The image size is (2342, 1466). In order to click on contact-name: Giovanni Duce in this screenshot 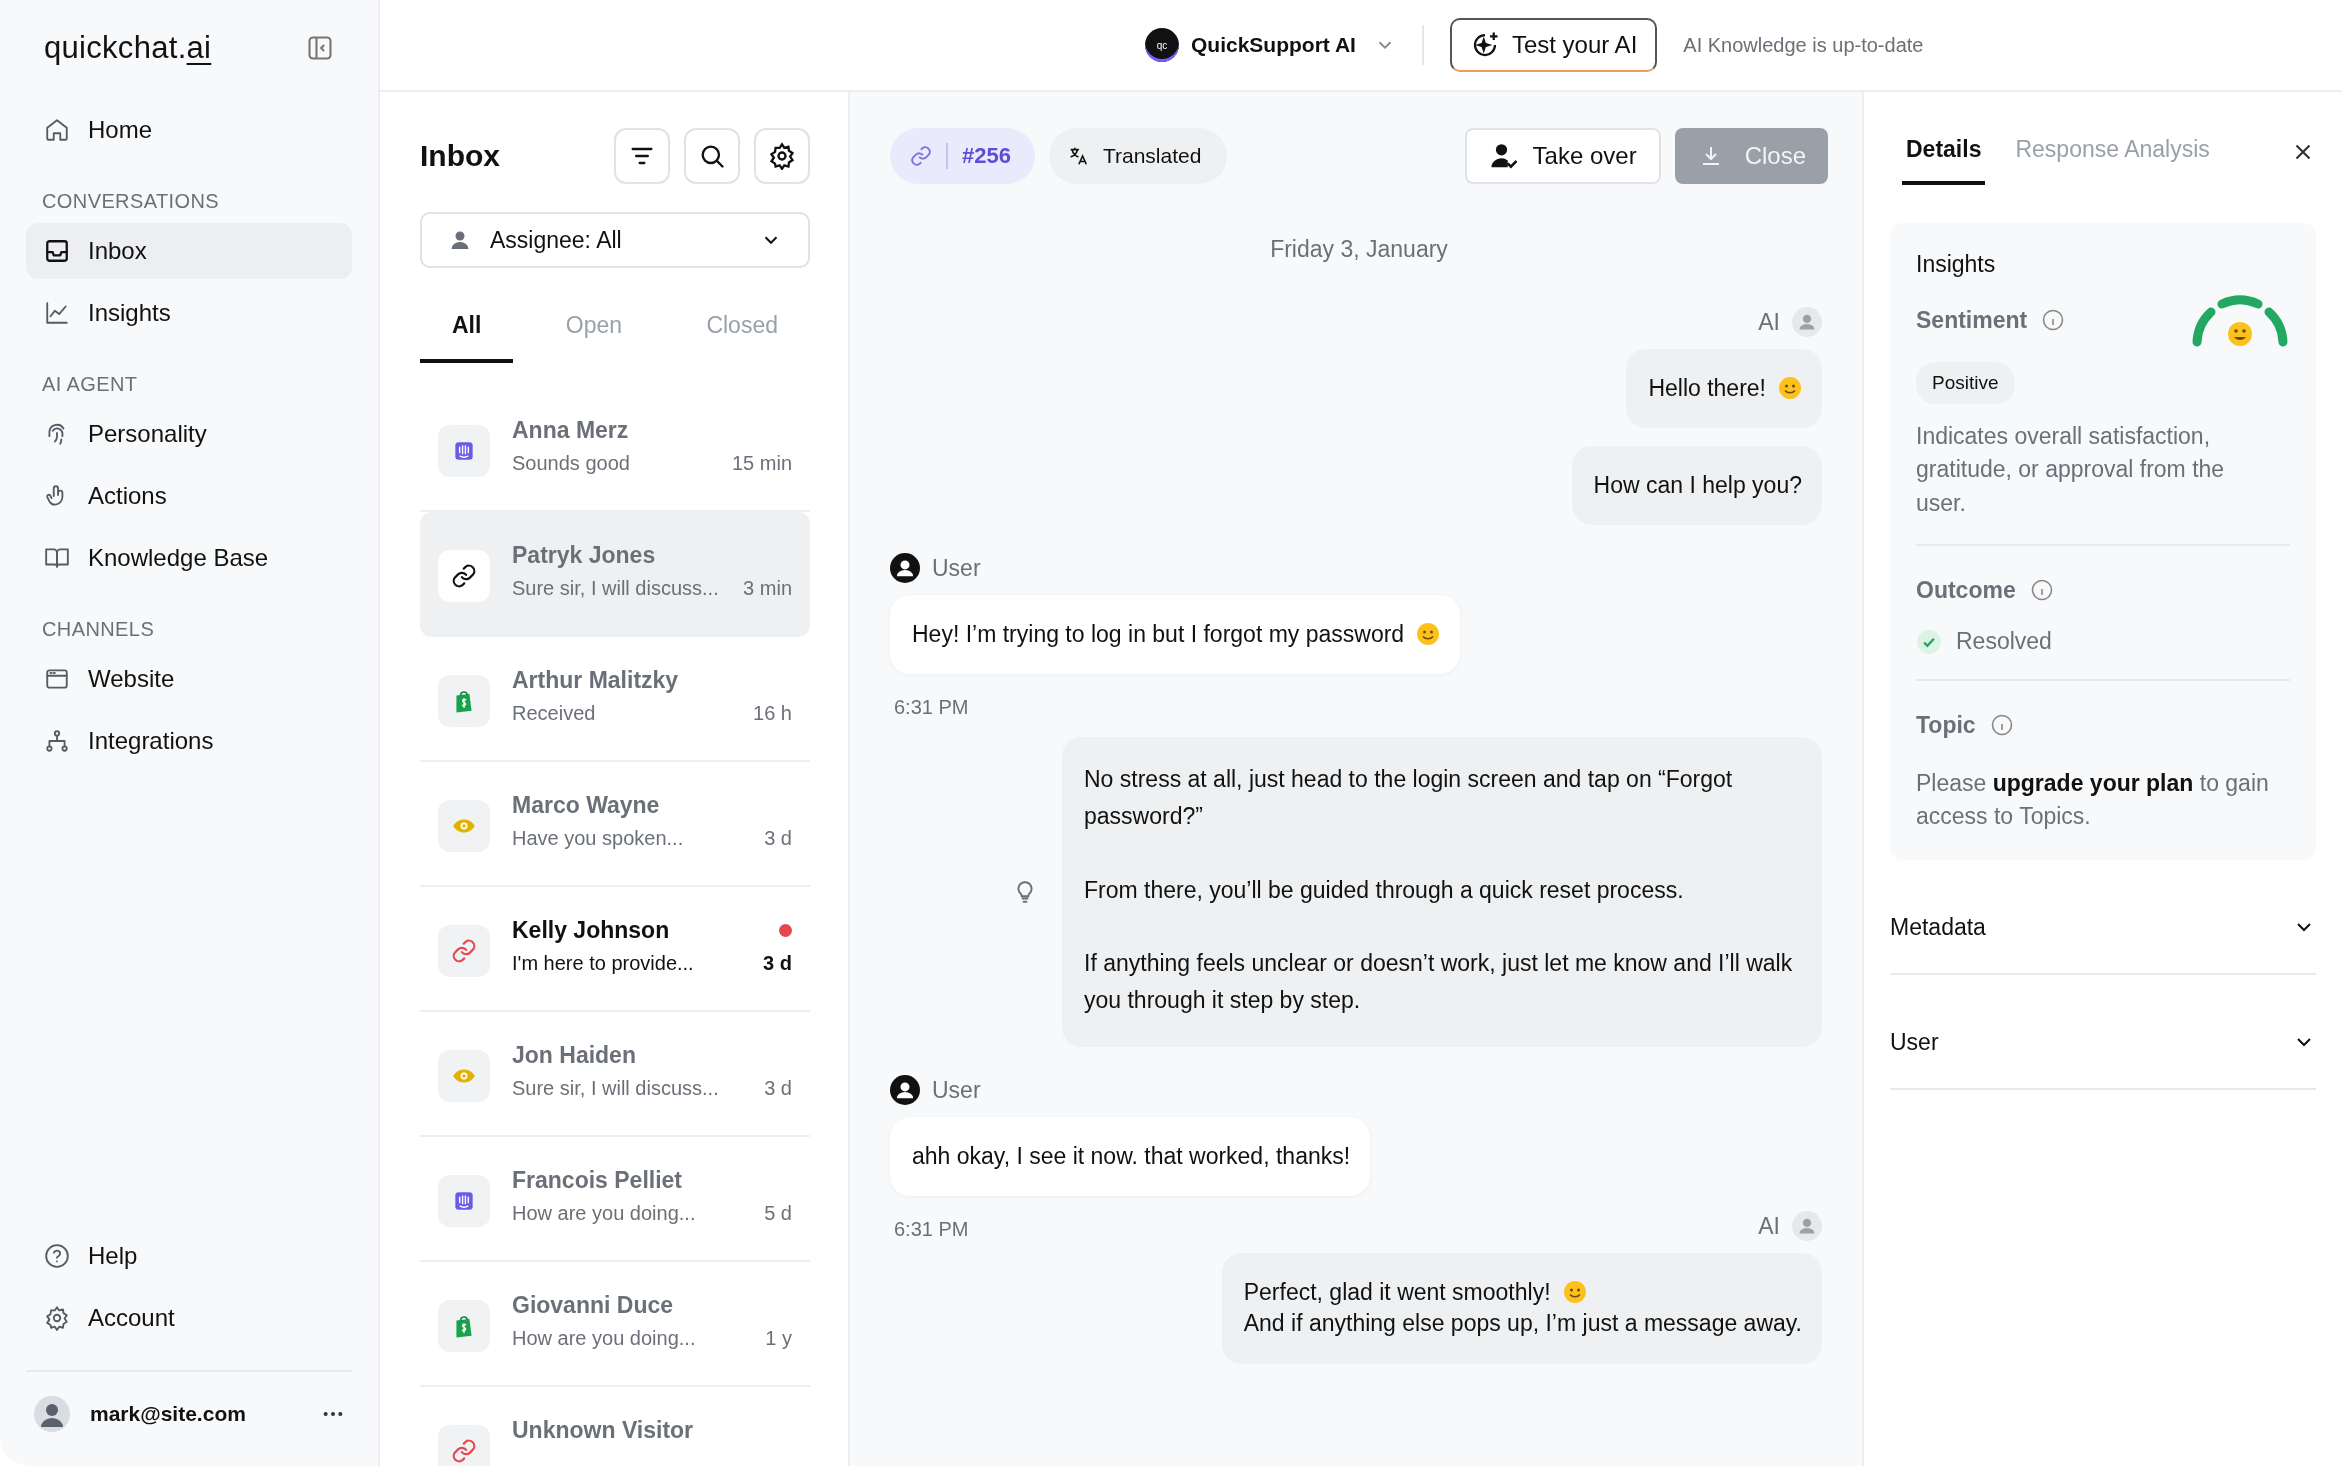, I will do `click(593, 1305)`.